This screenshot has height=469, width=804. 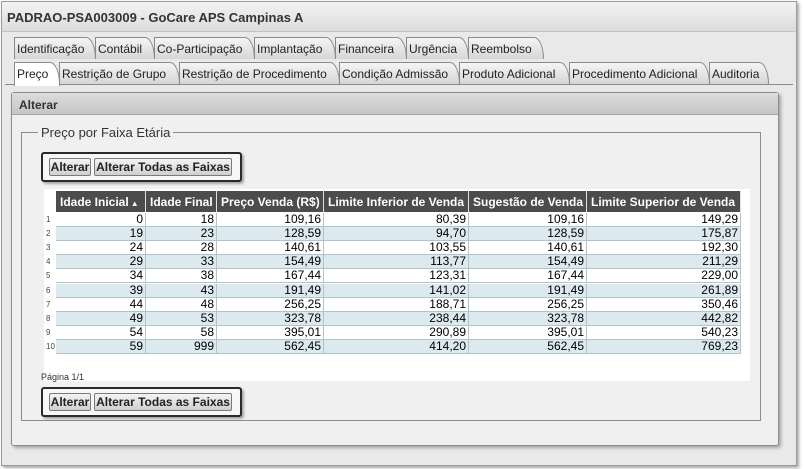 What do you see at coordinates (181, 201) in the screenshot?
I see `column-header-idade-final: Idade Final` at bounding box center [181, 201].